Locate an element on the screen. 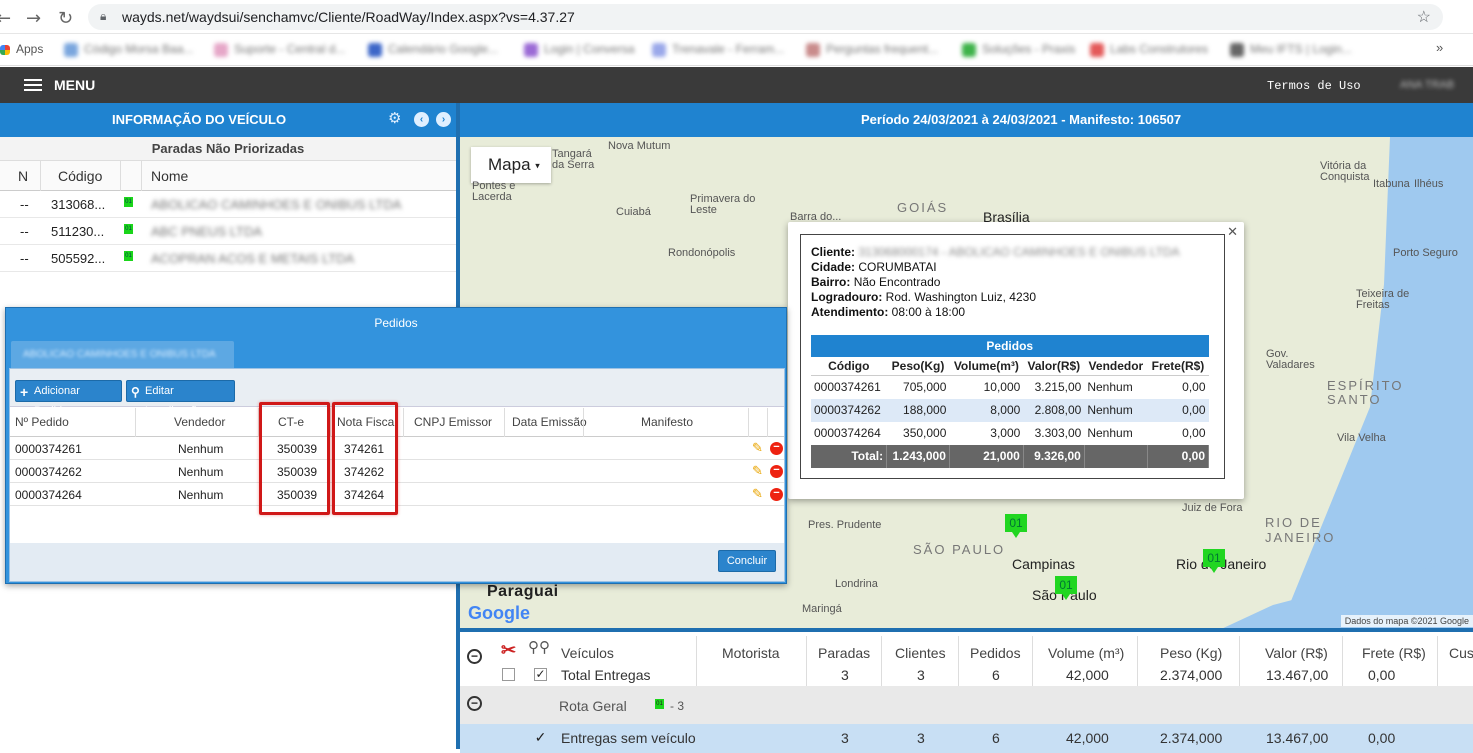 The height and width of the screenshot is (753, 1473). column-header: Cus is located at coordinates (1461, 653).